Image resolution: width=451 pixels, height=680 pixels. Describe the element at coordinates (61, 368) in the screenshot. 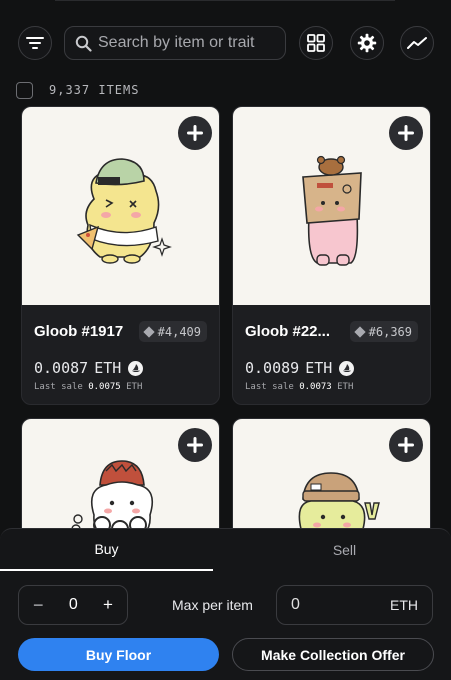

I see `item-price: 0.0087` at that location.